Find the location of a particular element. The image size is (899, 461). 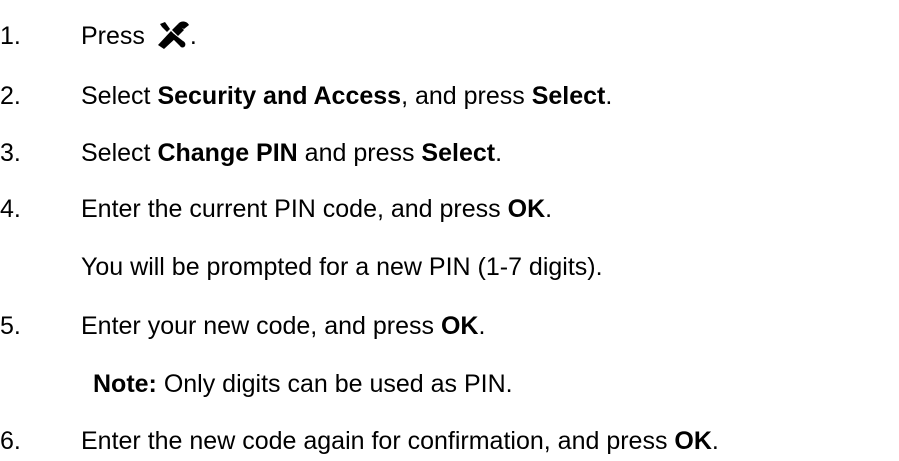

wrench-screwdriver-icon is located at coordinates (173, 35).